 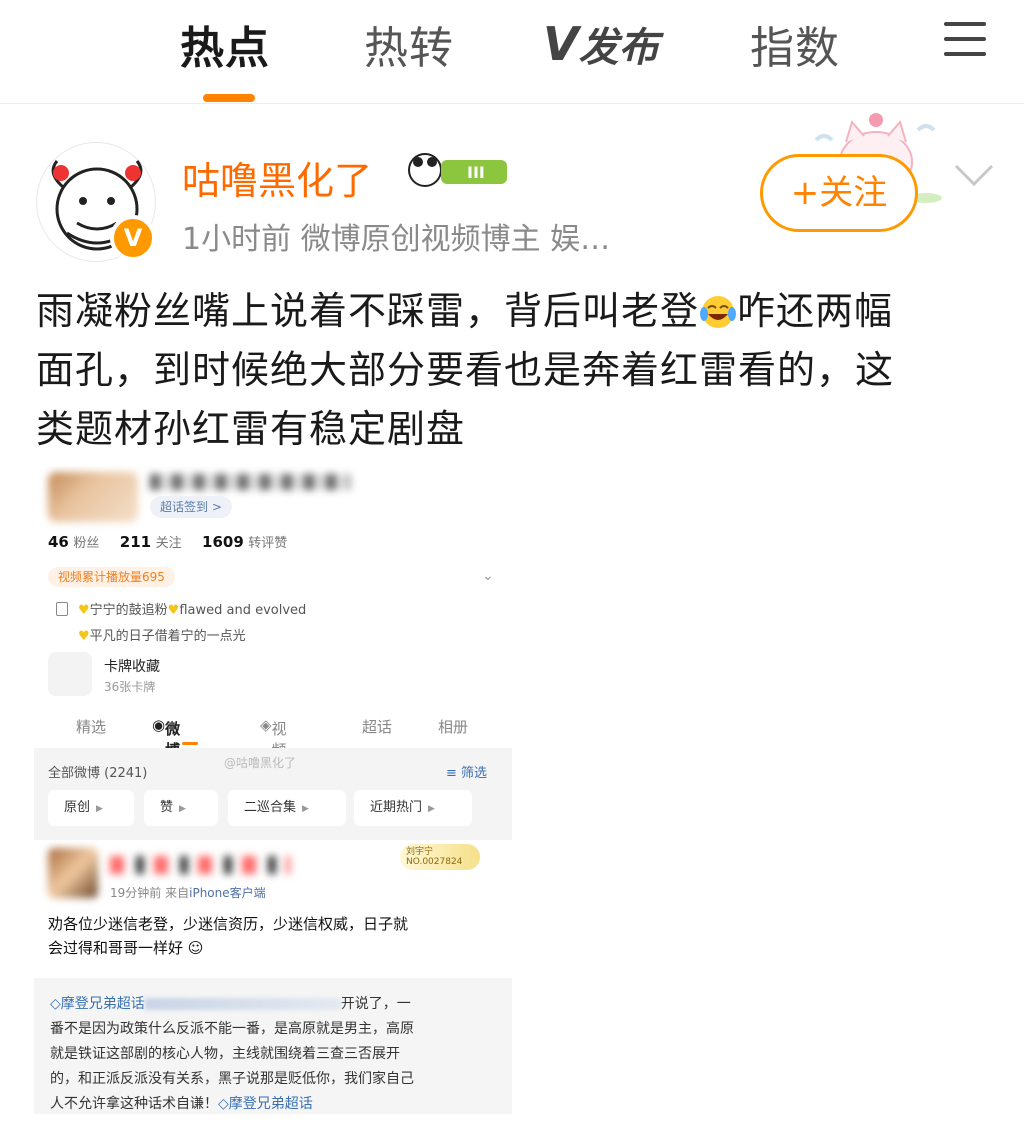 What do you see at coordinates (111, 577) in the screenshot?
I see `video-plays-tag: 视频累计播放量695` at bounding box center [111, 577].